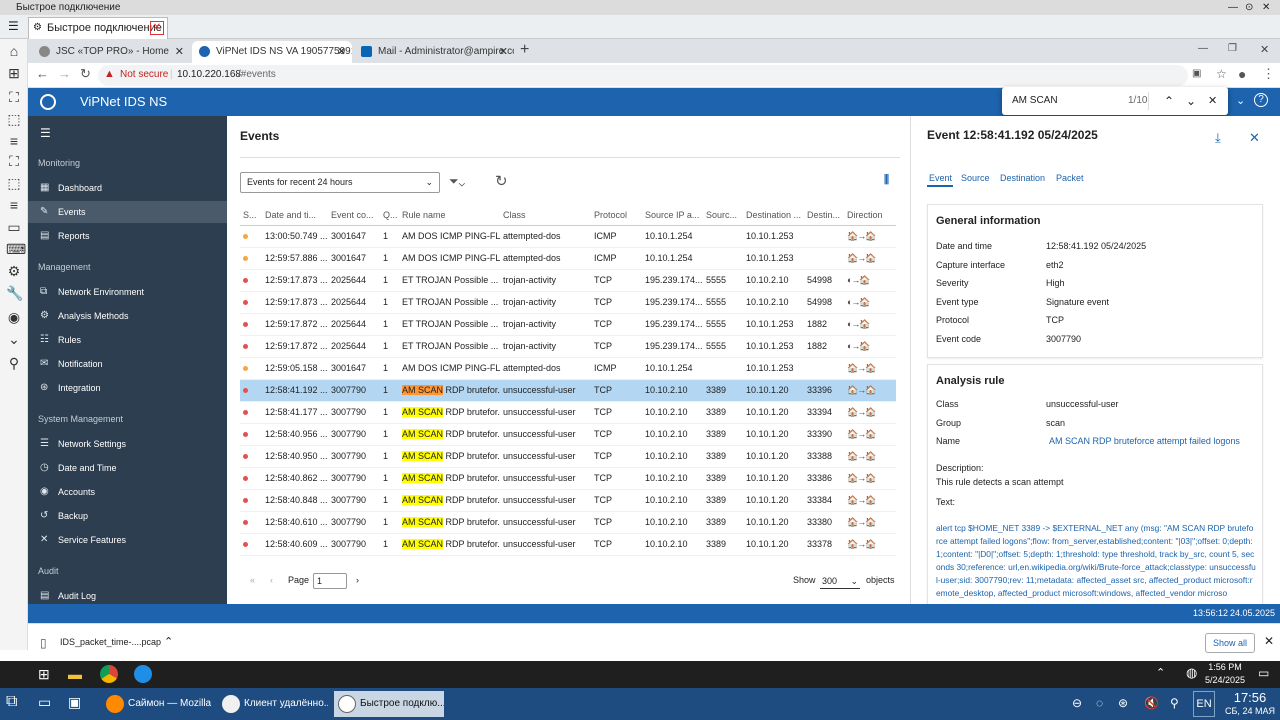  What do you see at coordinates (1264, 49) in the screenshot?
I see `close-window-icon: ✕` at bounding box center [1264, 49].